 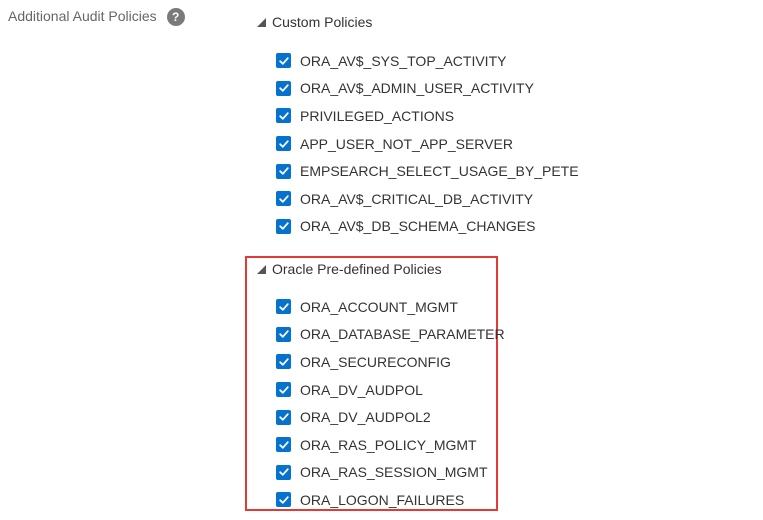 I want to click on policy-label: ORA_DATABASE_PARAMETER, so click(x=402, y=334).